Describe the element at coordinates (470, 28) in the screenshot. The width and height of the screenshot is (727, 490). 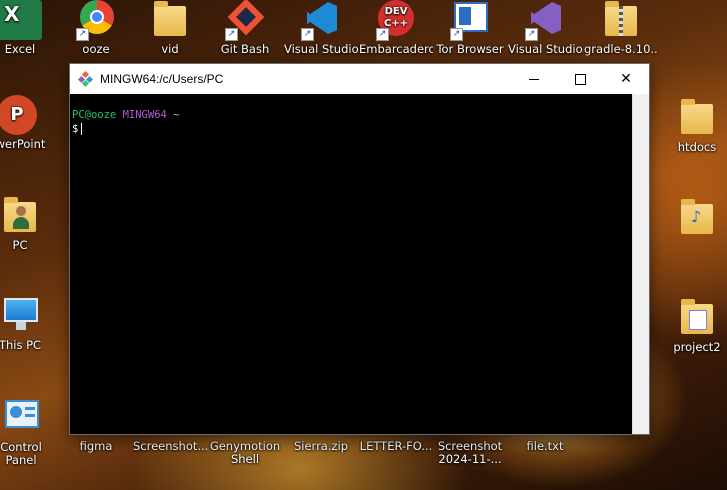
I see `desktop-icon-tor-browser: ↗ Tor Browser` at that location.